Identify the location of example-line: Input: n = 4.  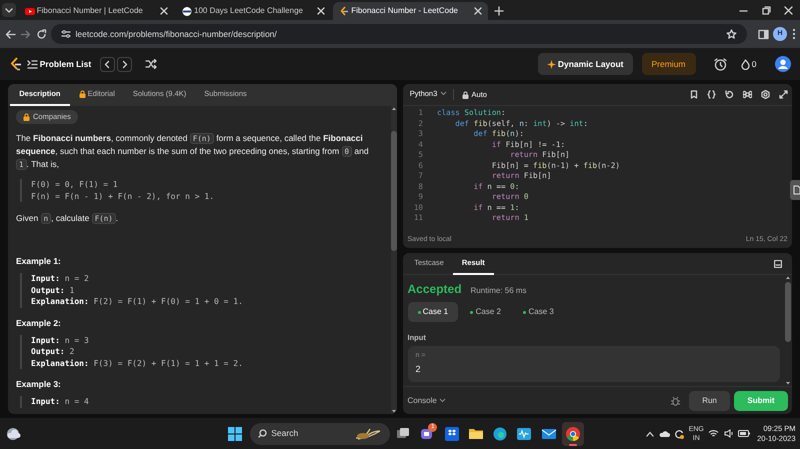
(60, 402).